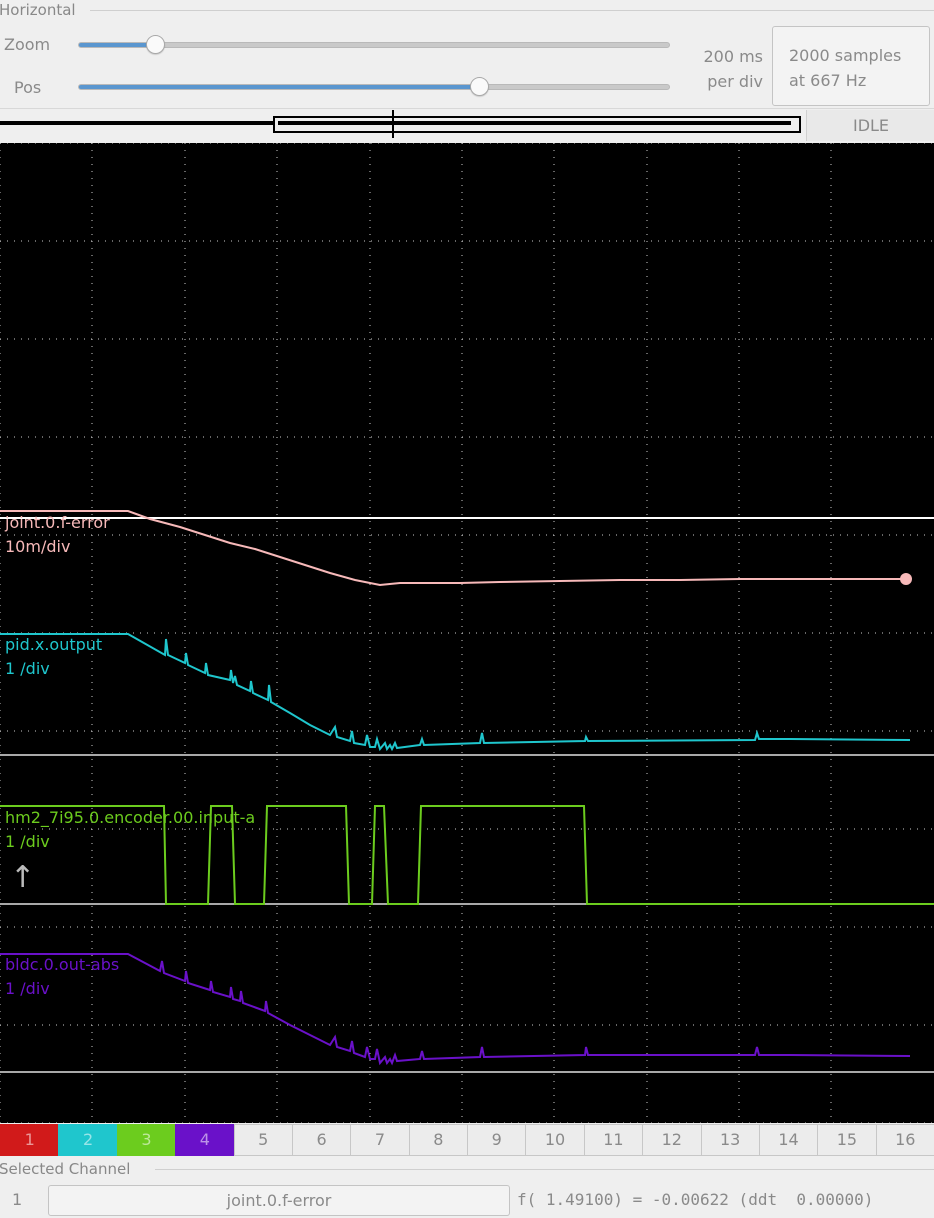 The height and width of the screenshot is (1218, 934). What do you see at coordinates (22, 878) in the screenshot?
I see `trigger-level-arrow-icon: ↑` at bounding box center [22, 878].